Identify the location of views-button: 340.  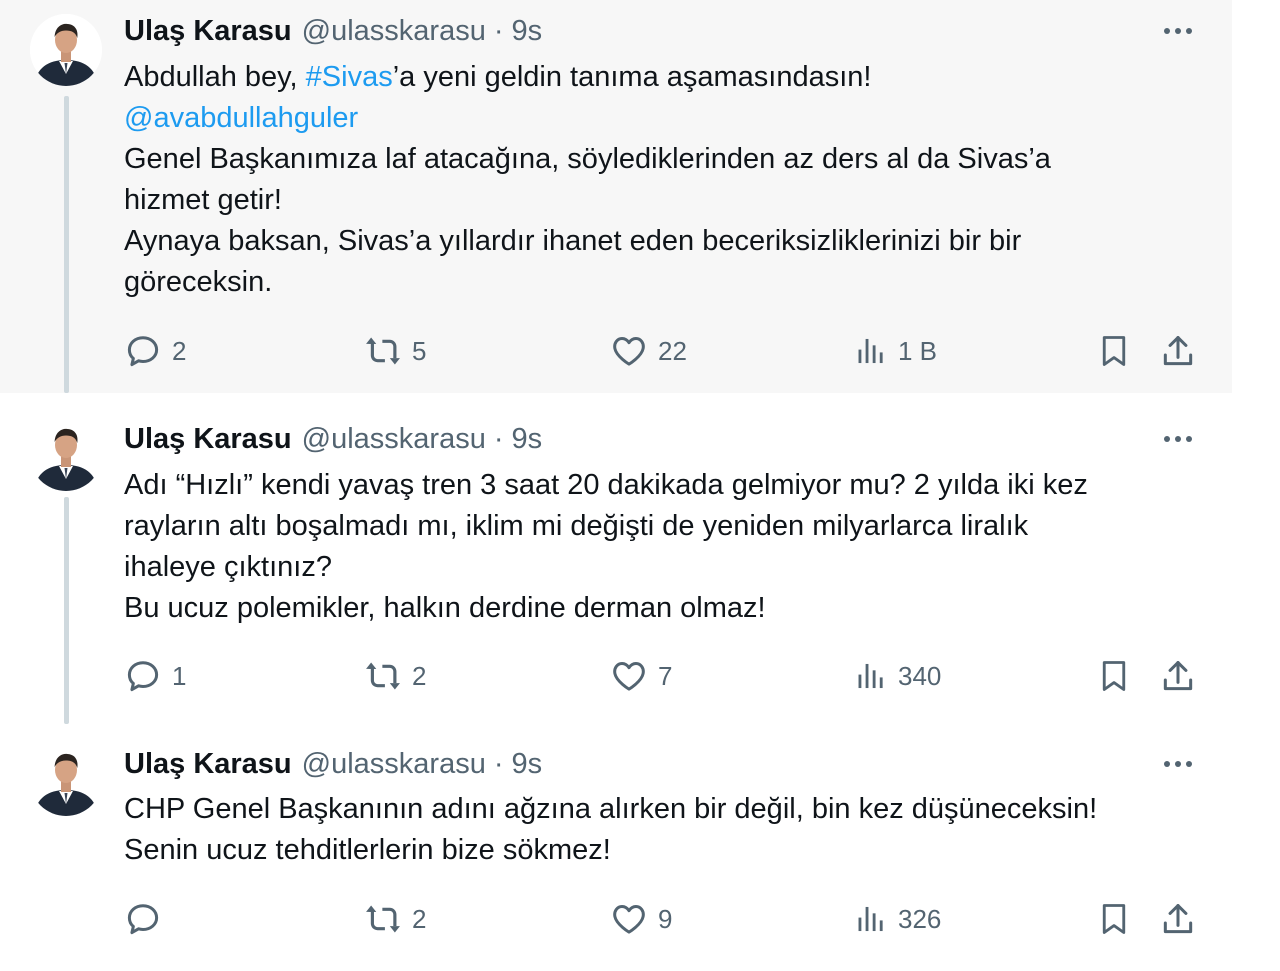
(897, 676).